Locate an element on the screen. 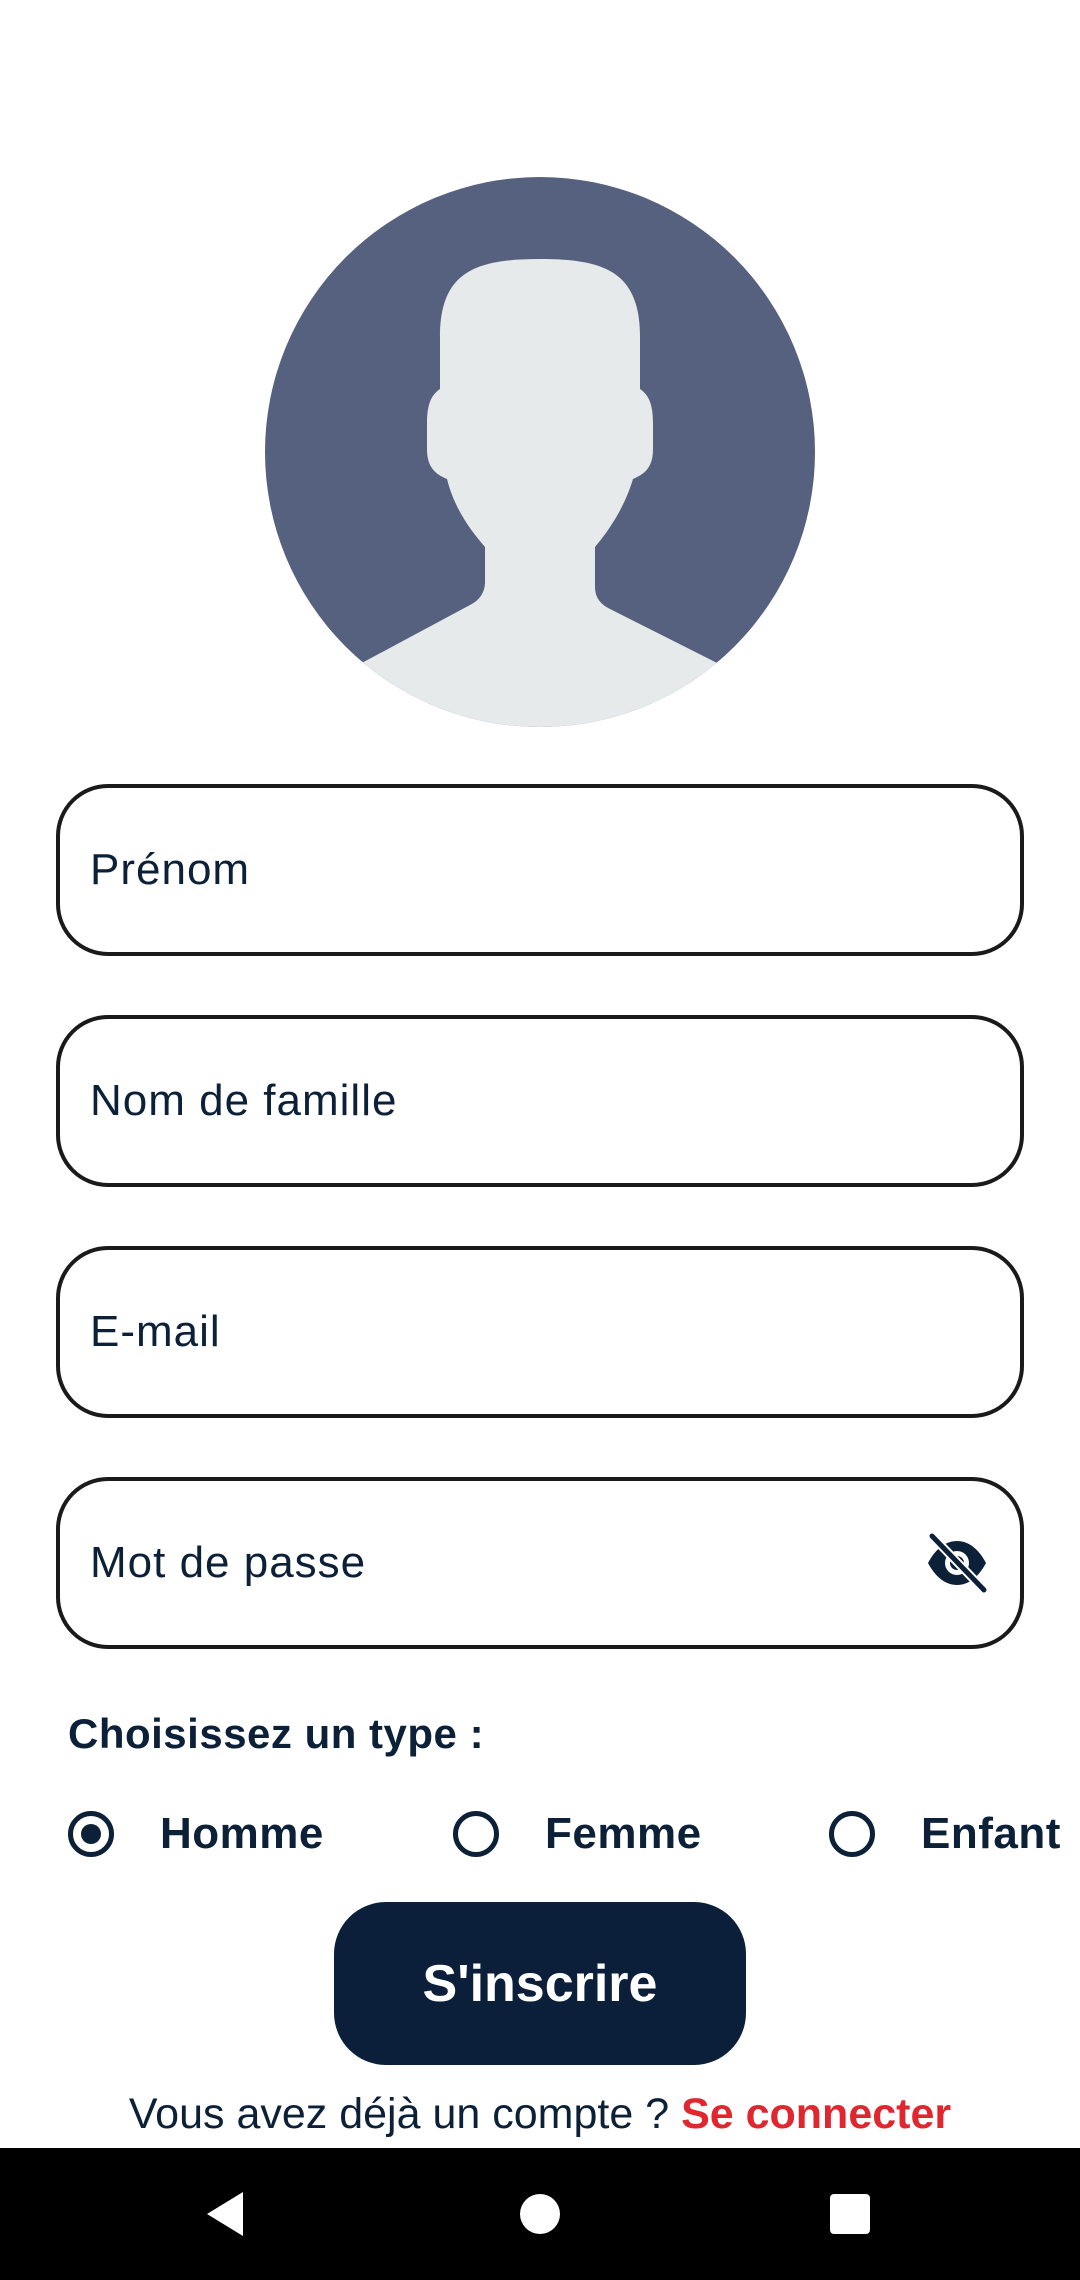 The height and width of the screenshot is (2280, 1080). password-field is located at coordinates (540, 1563).